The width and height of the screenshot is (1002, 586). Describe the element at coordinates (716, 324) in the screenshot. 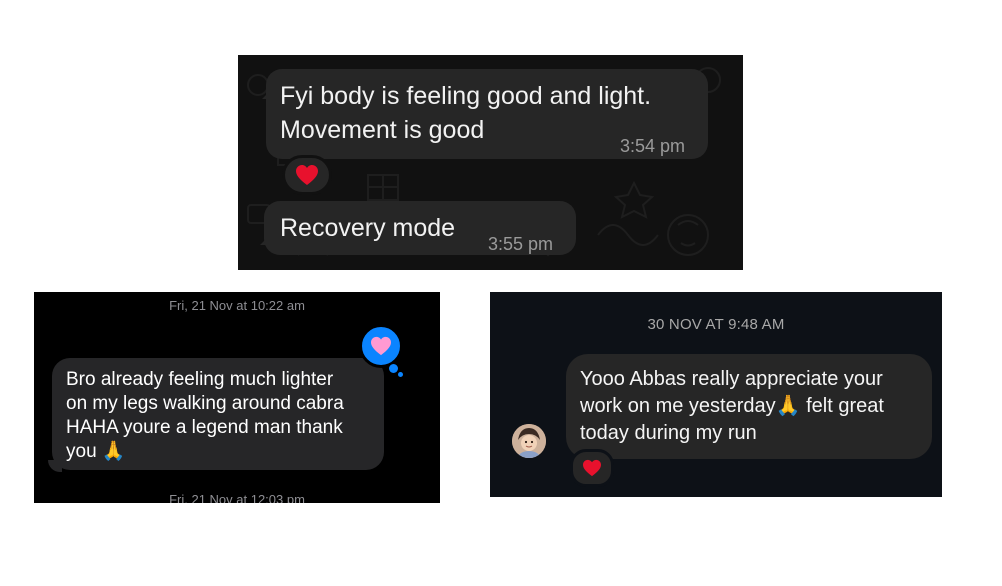

I see `conversation-date: 30 NOV AT 9:48 AM` at that location.